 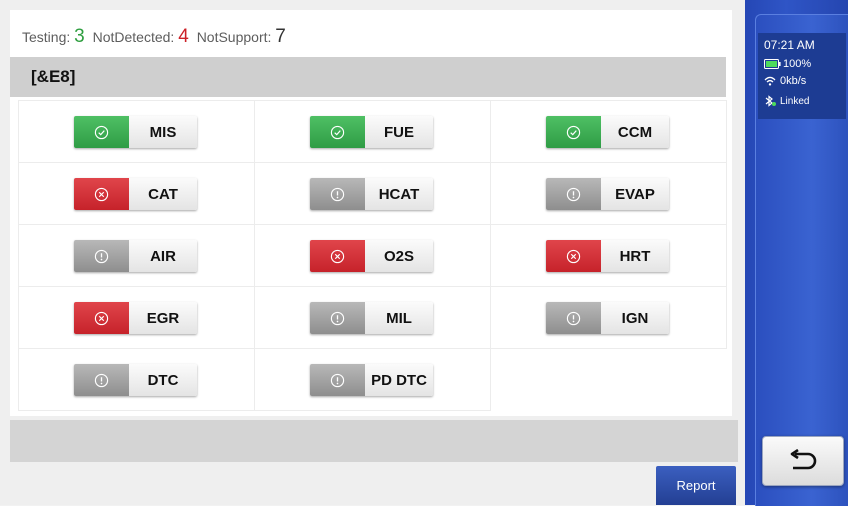 What do you see at coordinates (399, 132) in the screenshot?
I see `monitor-label: FUE` at bounding box center [399, 132].